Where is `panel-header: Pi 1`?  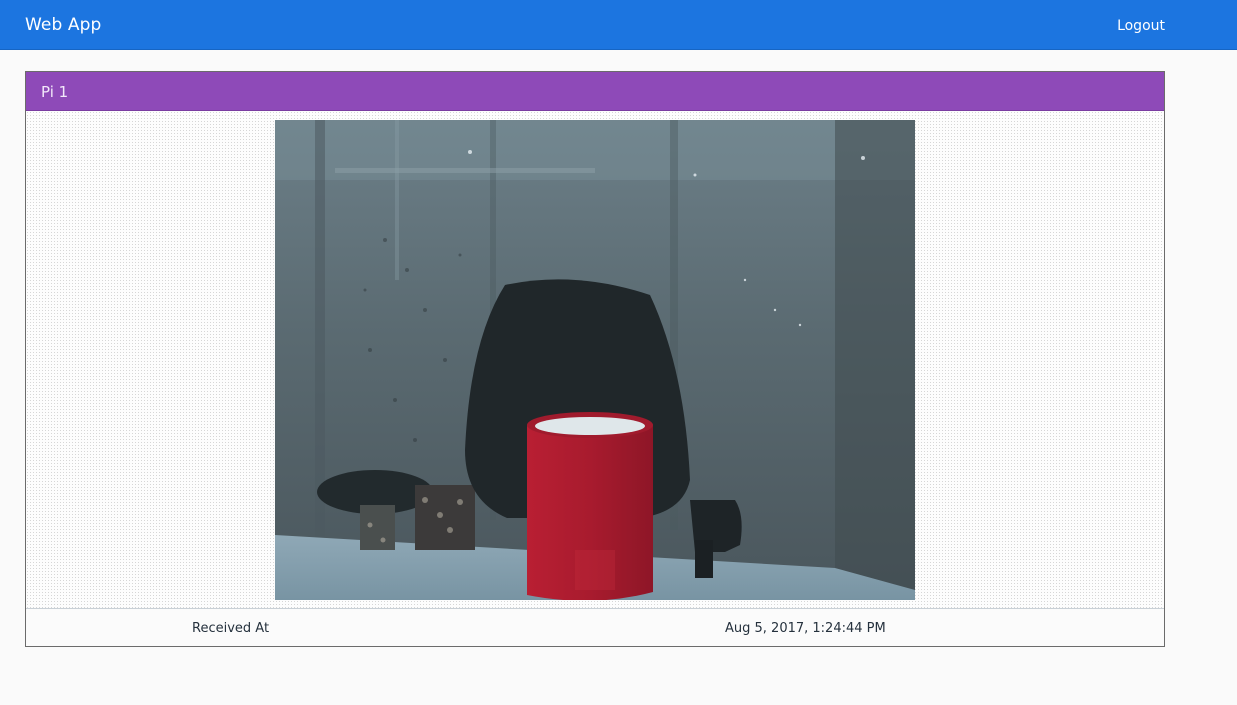
panel-header: Pi 1 is located at coordinates (595, 91).